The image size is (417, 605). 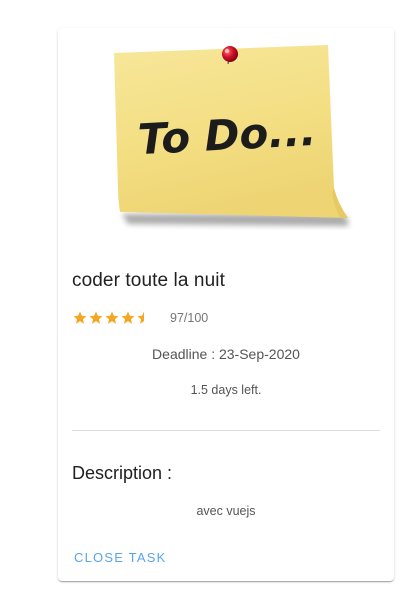 I want to click on rating-stars, so click(x=112, y=318).